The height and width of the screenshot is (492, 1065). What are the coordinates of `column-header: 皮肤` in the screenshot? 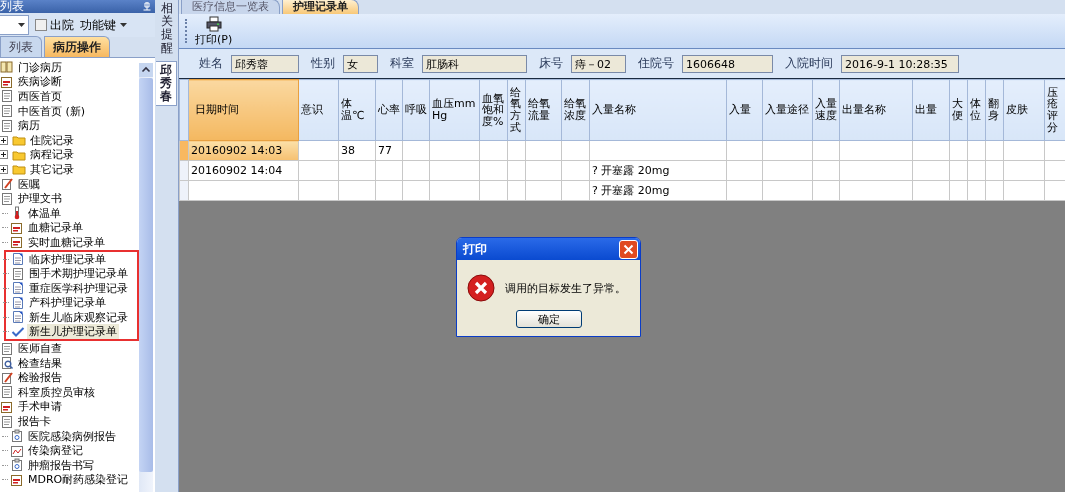 It's located at (1024, 110).